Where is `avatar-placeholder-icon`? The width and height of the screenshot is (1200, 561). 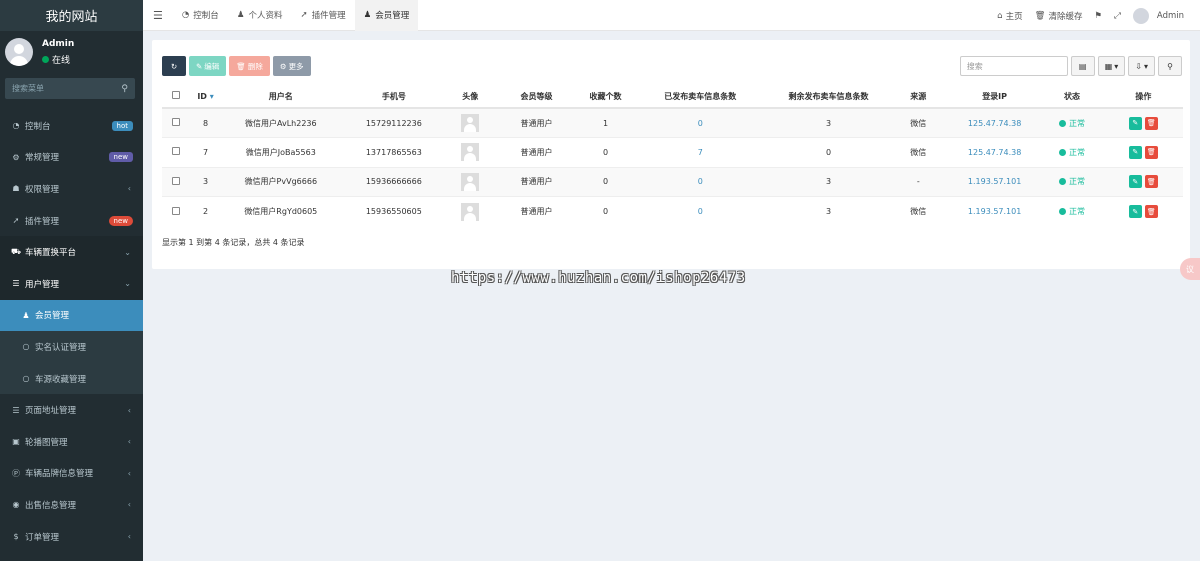 avatar-placeholder-icon is located at coordinates (470, 152).